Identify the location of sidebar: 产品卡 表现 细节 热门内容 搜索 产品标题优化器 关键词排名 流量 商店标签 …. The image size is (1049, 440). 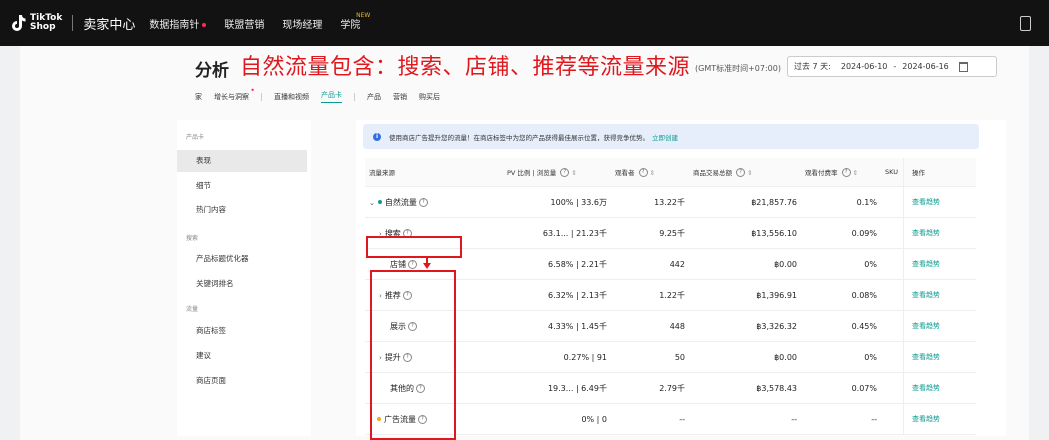
(244, 278).